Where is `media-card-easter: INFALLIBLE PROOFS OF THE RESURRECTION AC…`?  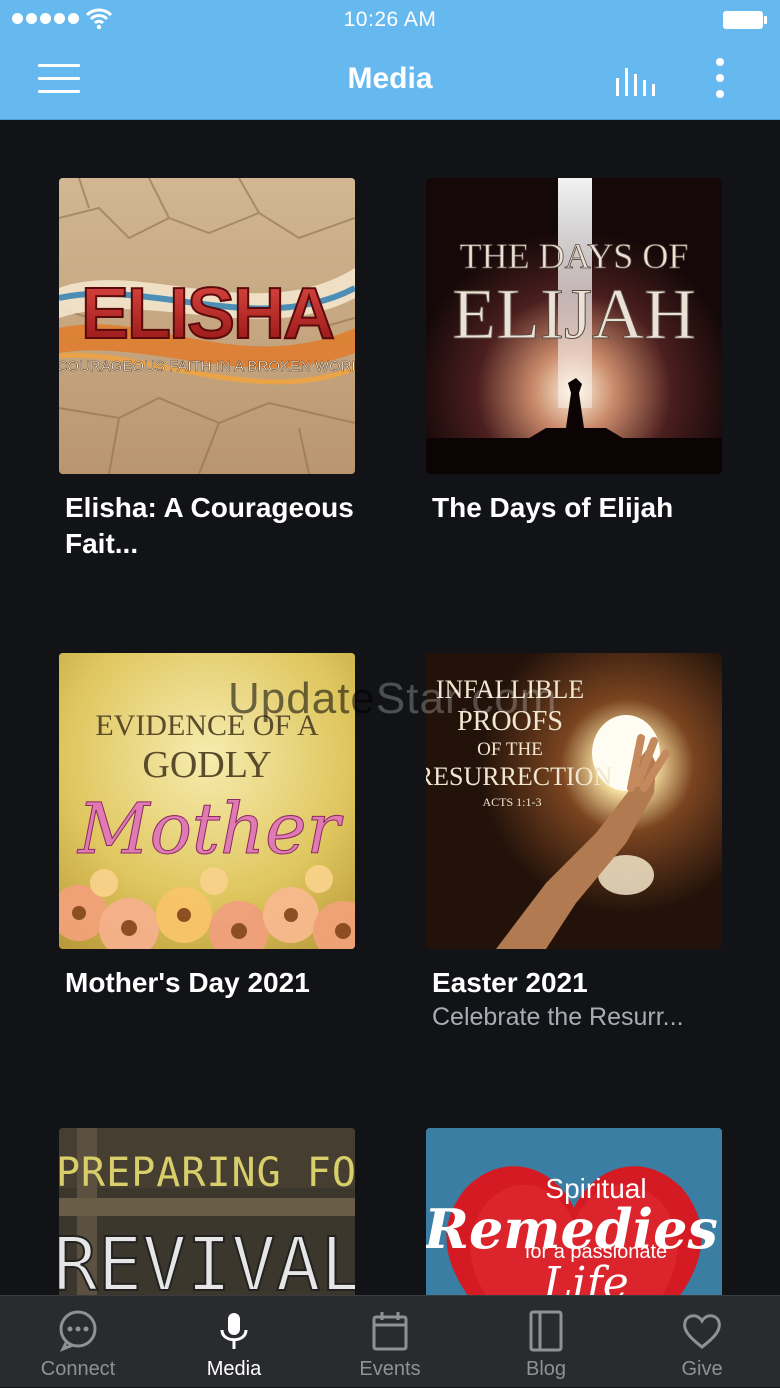 media-card-easter: INFALLIBLE PROOFS OF THE RESURRECTION AC… is located at coordinates (574, 843).